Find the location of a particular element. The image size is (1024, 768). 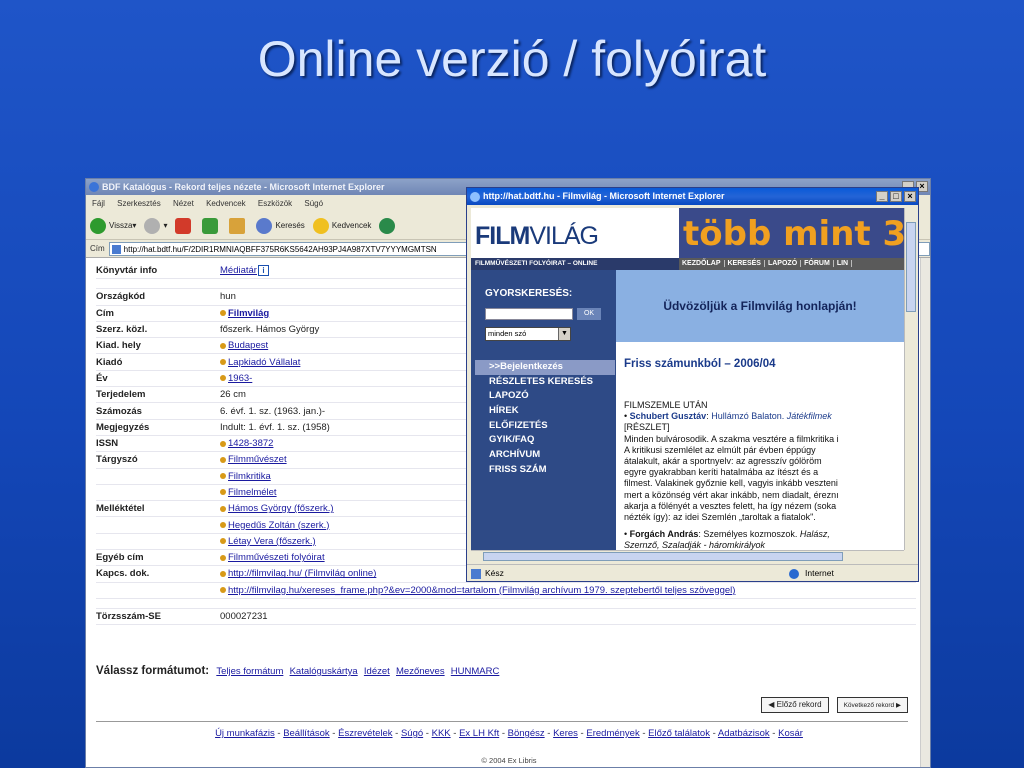

record-link: http://filmvilag.hu/ (Filmvilág online) is located at coordinates (302, 573).